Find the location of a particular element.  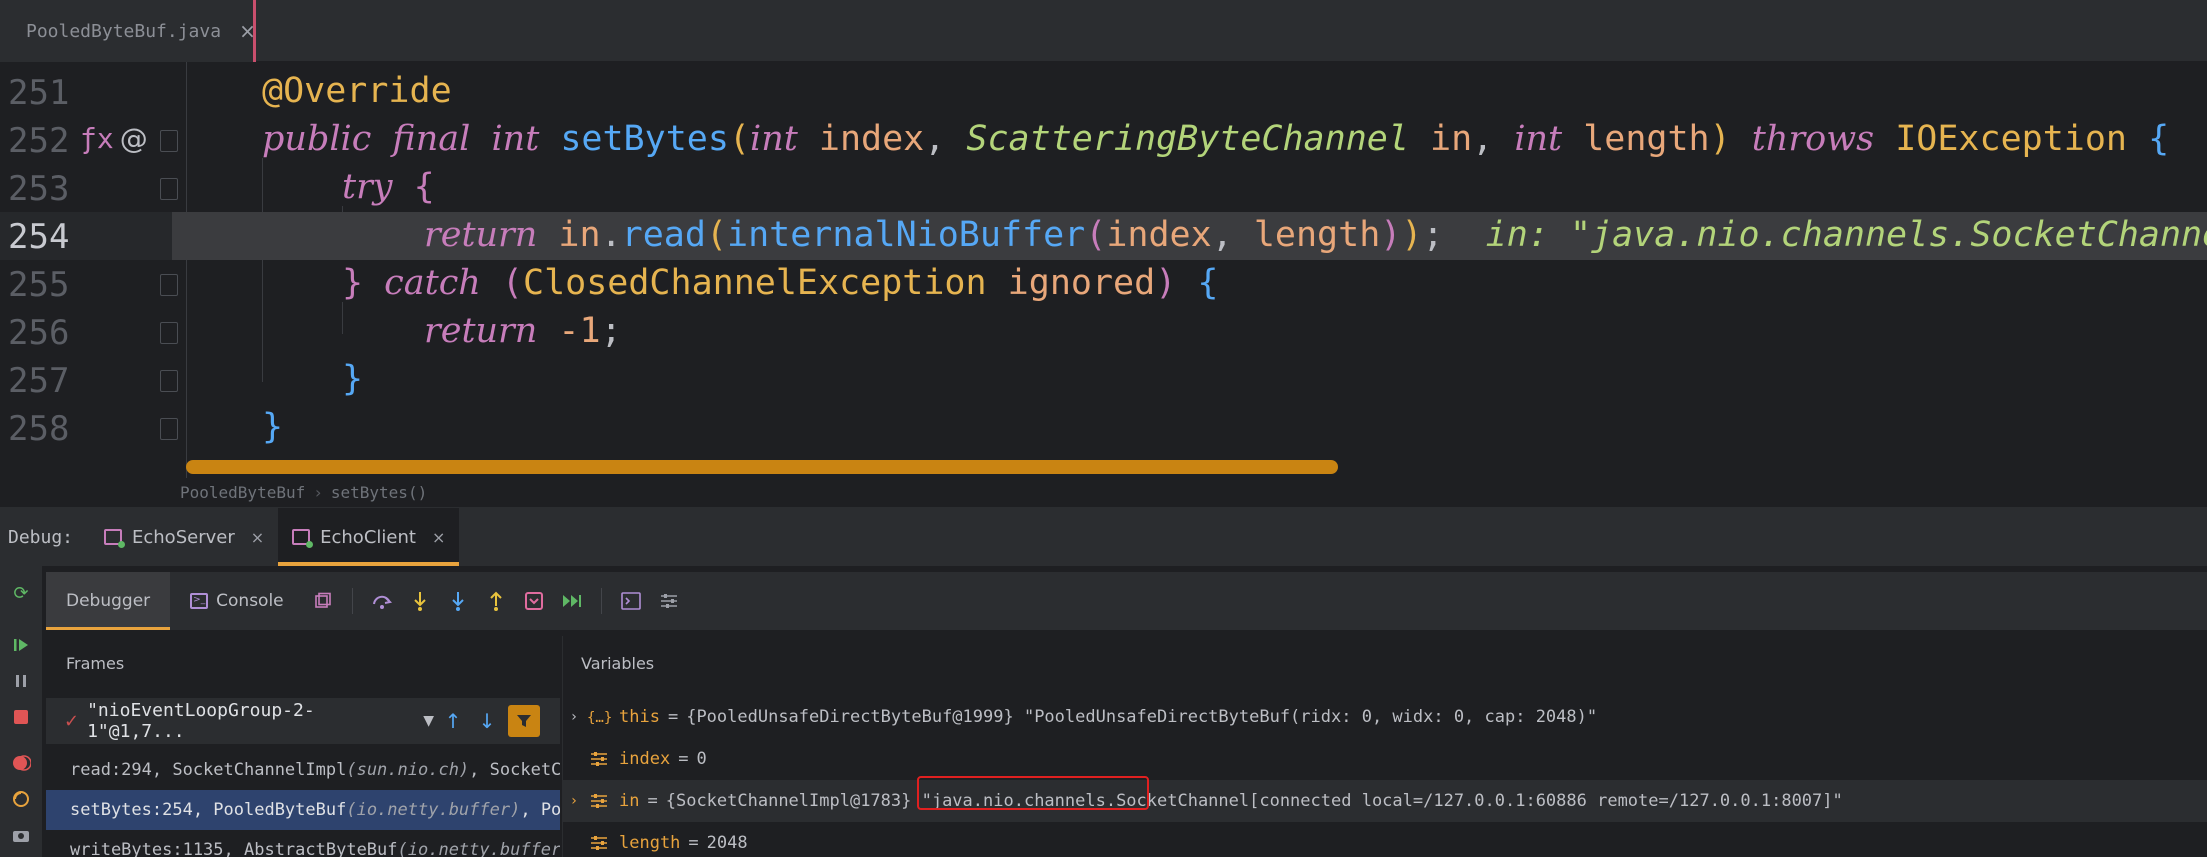

step-out-icon is located at coordinates (496, 601).